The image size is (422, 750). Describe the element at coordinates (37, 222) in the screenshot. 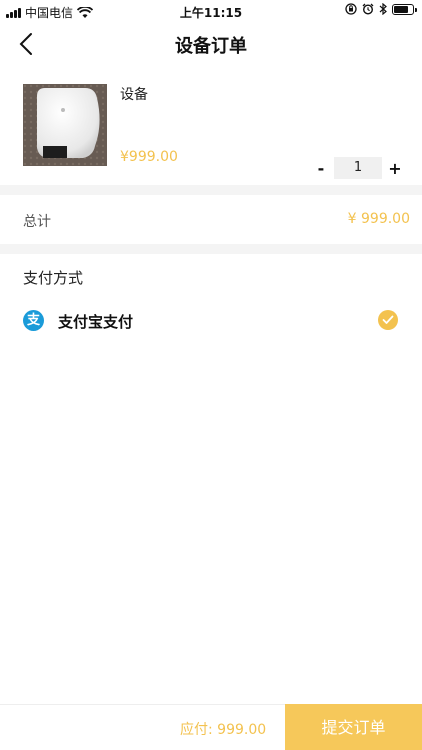

I see `total-label: 总计` at that location.